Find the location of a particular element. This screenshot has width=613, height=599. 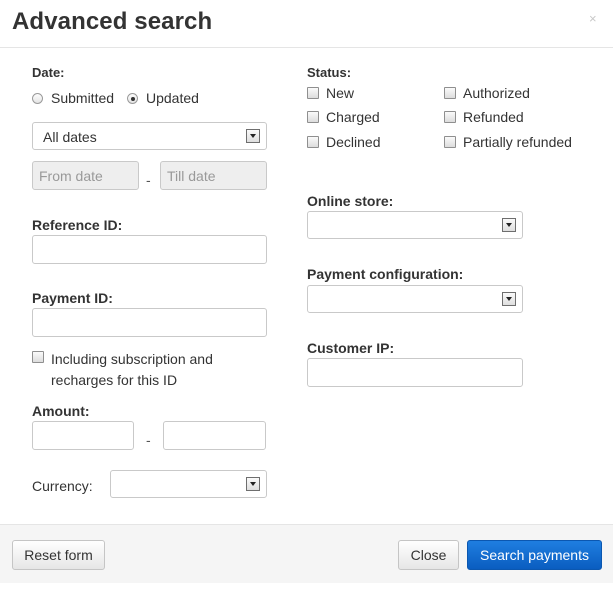

status-new-label: New is located at coordinates (340, 93).